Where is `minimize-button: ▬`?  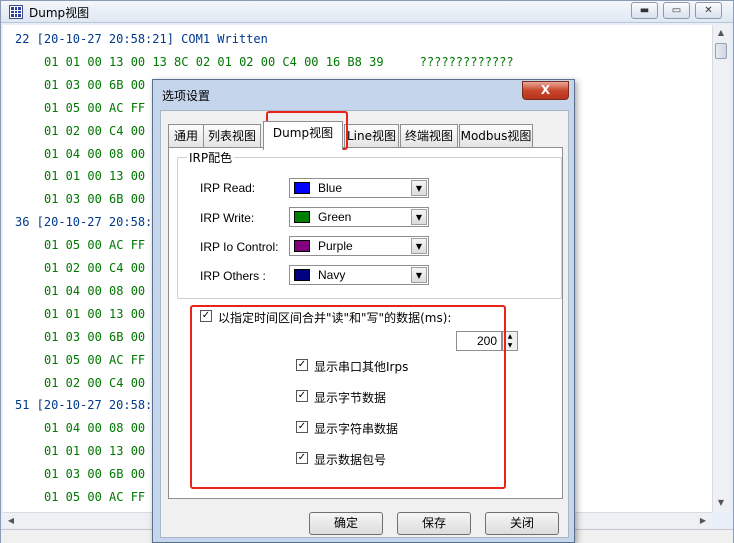 minimize-button: ▬ is located at coordinates (644, 10).